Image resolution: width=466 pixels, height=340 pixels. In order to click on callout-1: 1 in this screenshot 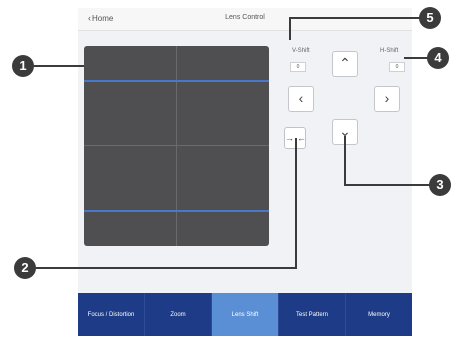, I will do `click(23, 66)`.